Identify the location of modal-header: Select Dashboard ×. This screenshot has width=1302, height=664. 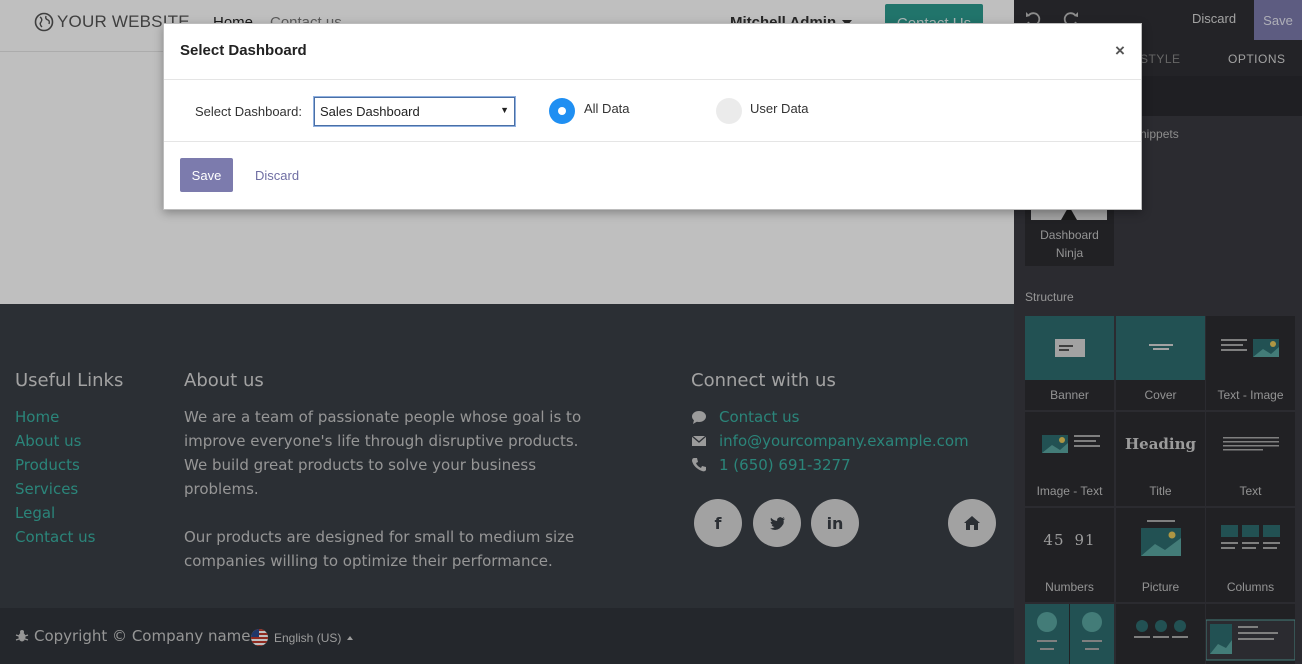
(652, 52).